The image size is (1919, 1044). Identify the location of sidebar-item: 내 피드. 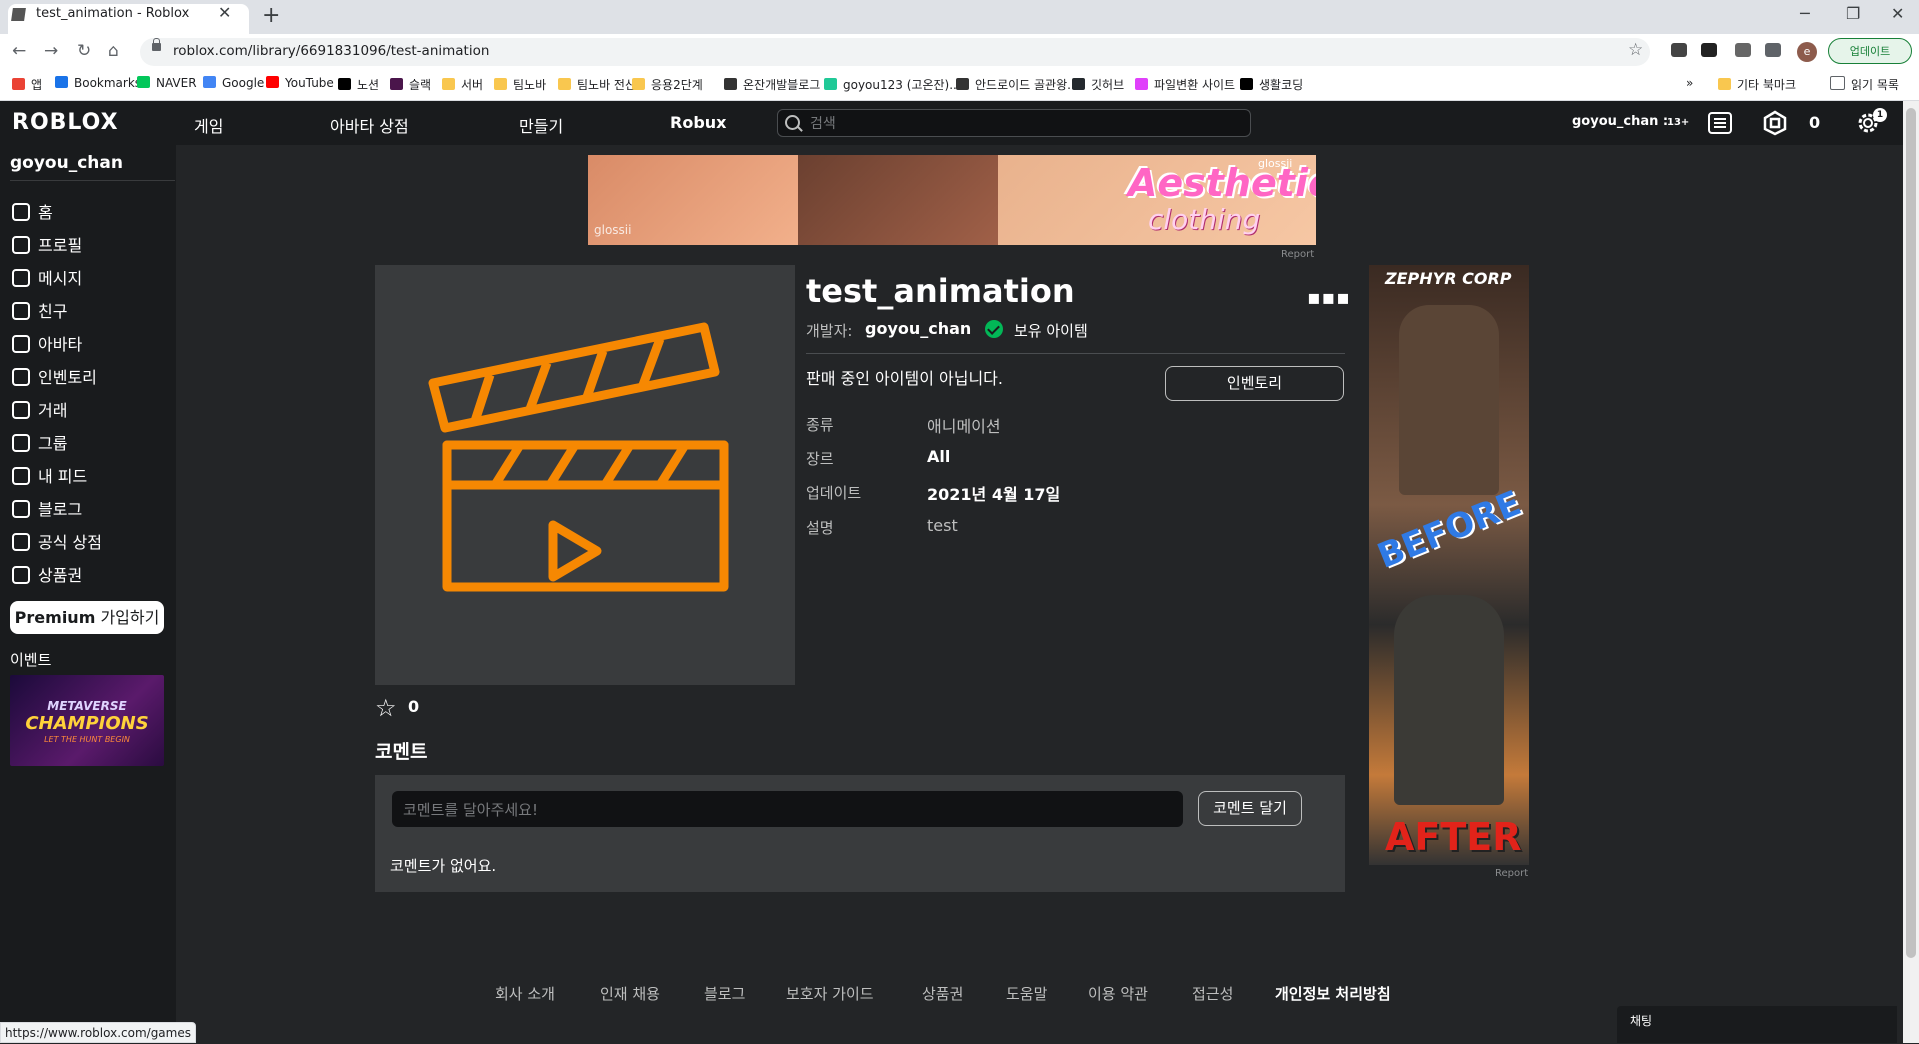
(49, 475).